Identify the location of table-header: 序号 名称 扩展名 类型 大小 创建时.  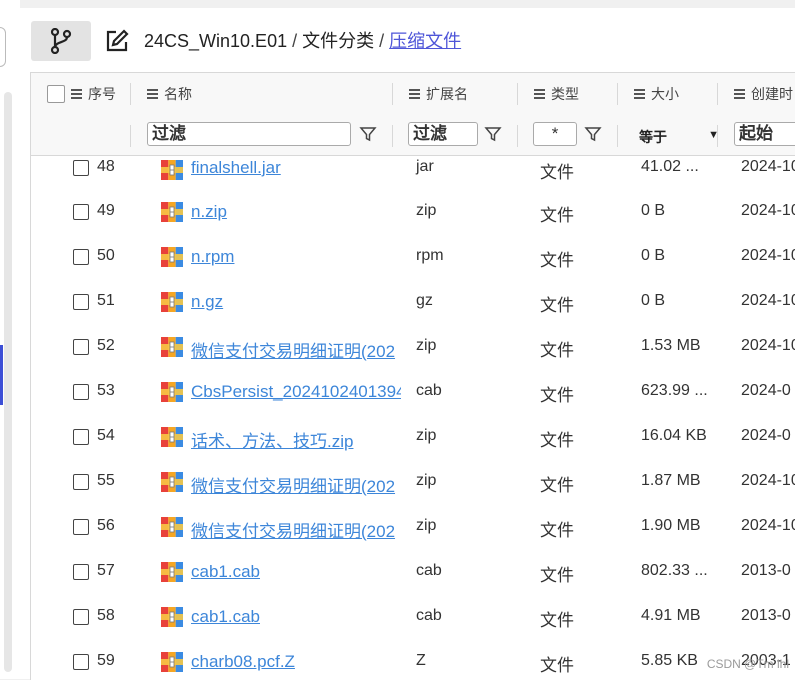
(413, 94).